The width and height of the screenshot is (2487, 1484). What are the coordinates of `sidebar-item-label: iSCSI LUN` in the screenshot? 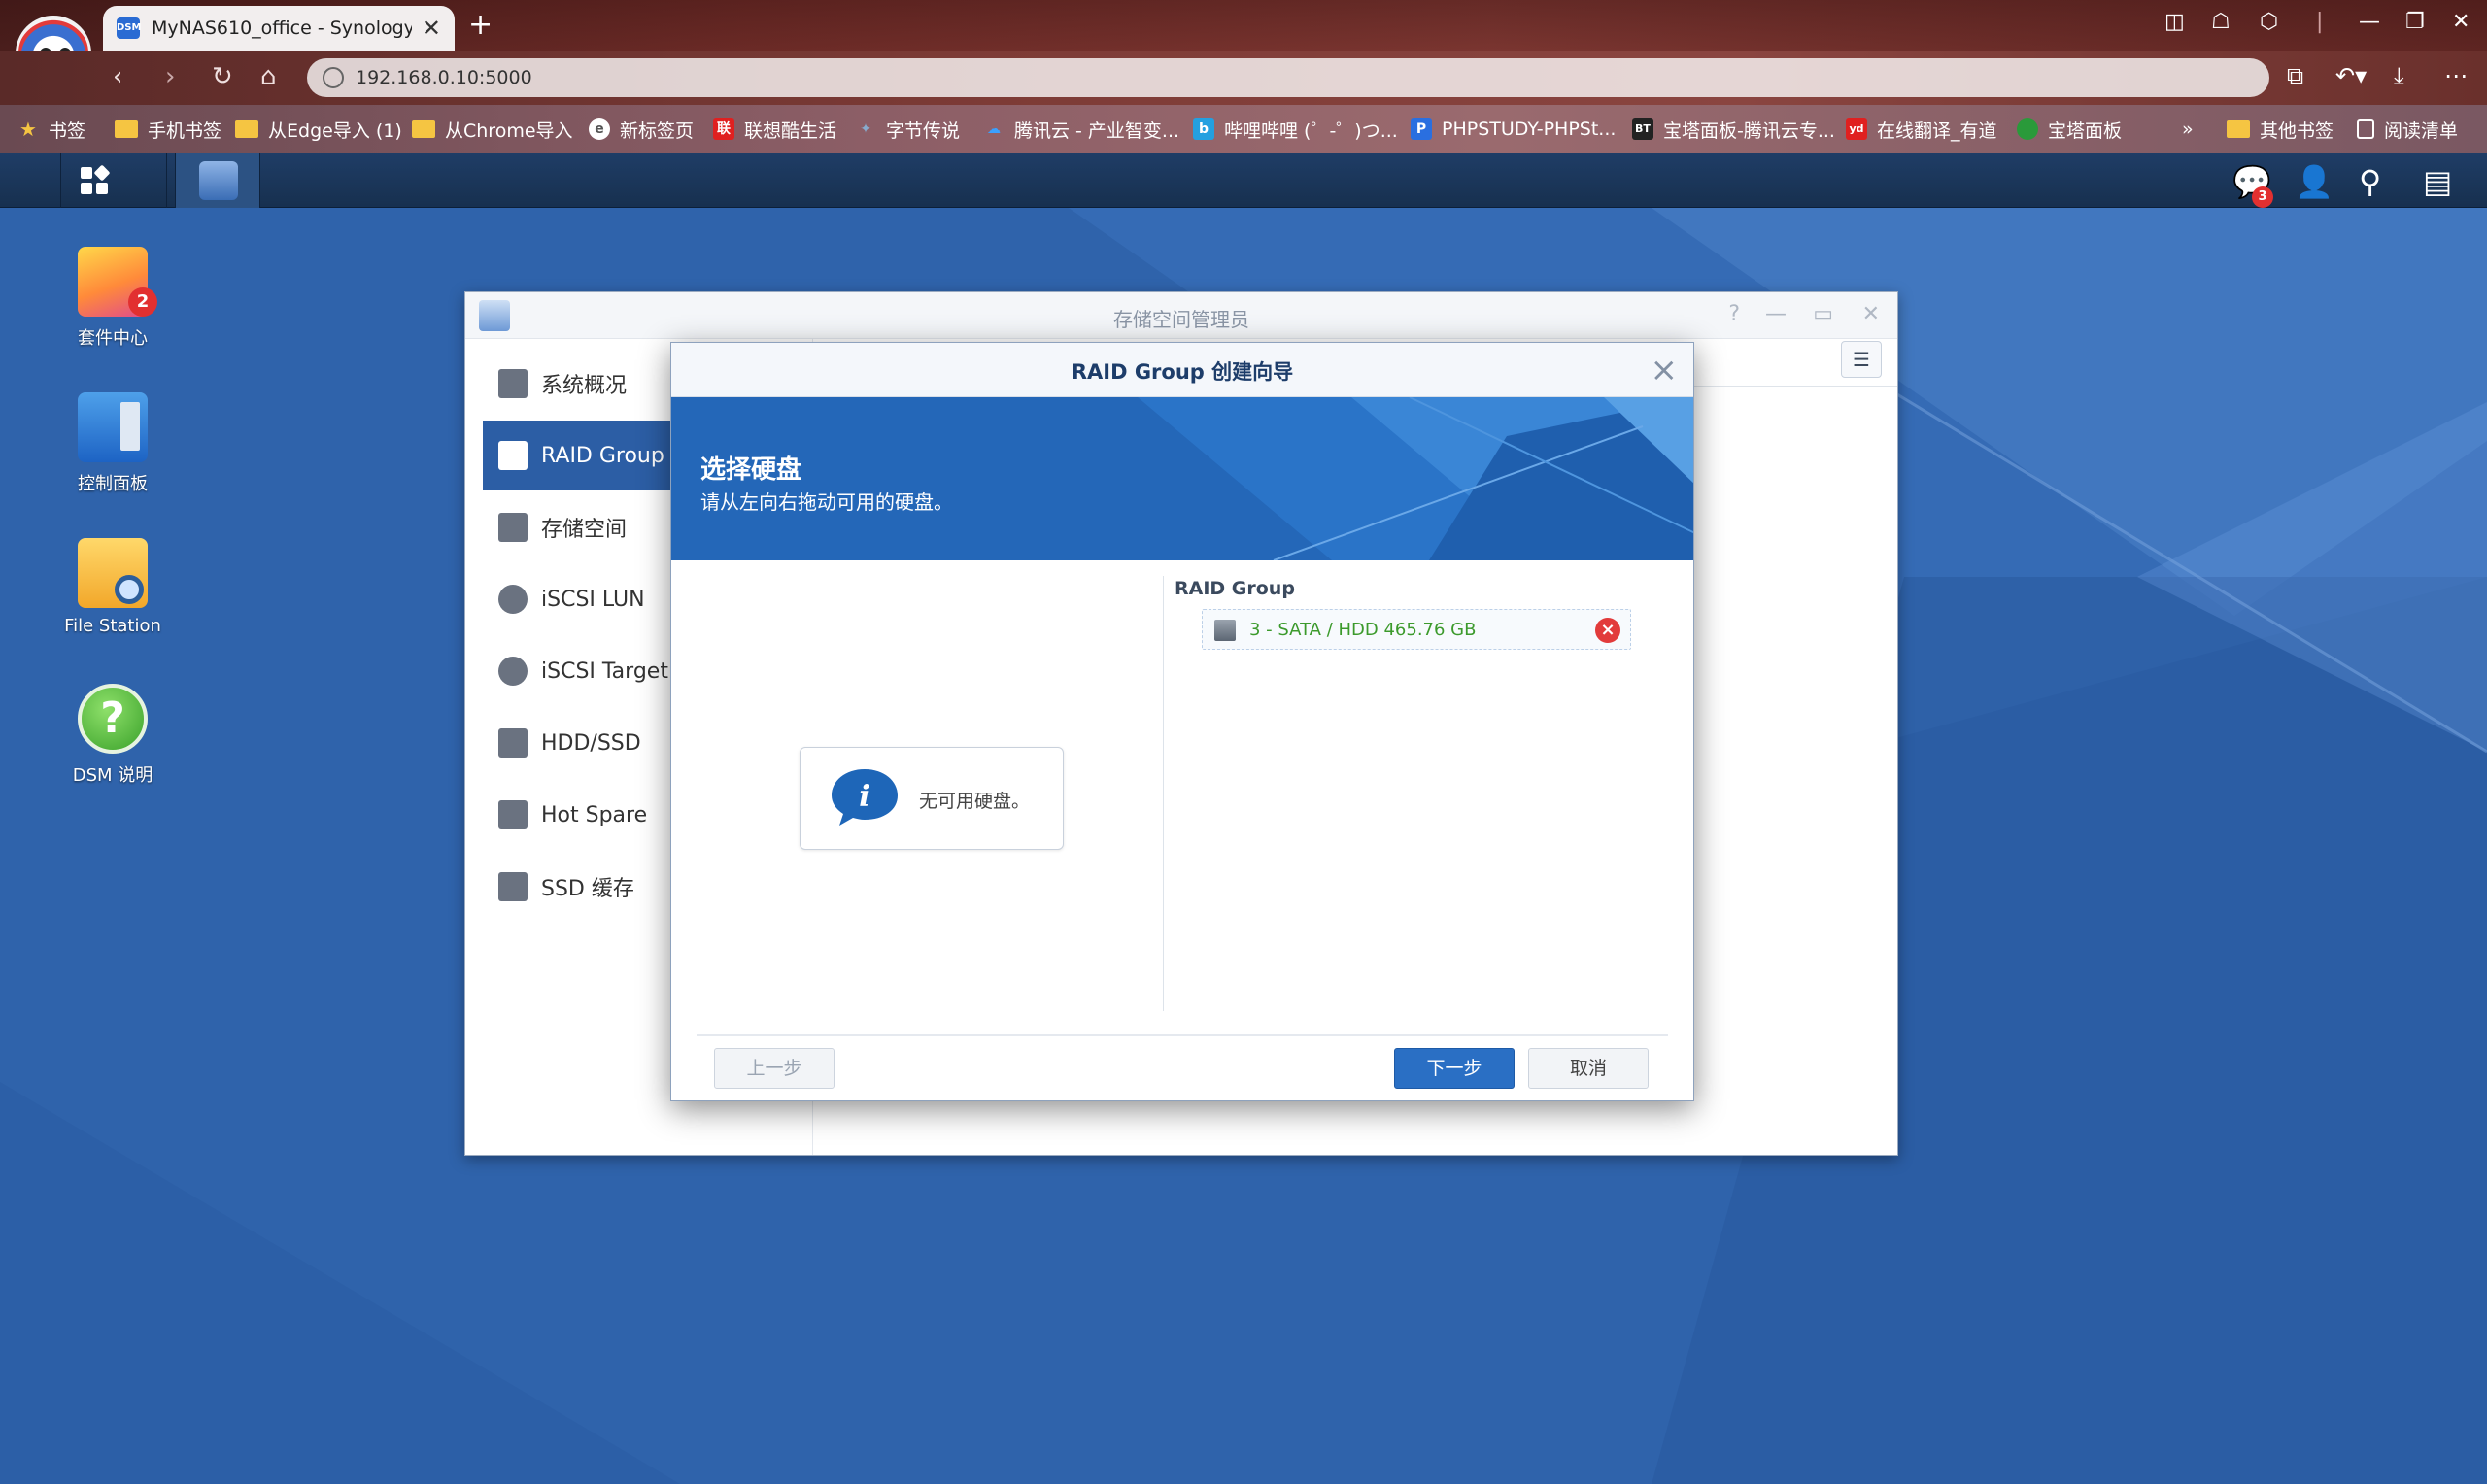 It's located at (593, 599).